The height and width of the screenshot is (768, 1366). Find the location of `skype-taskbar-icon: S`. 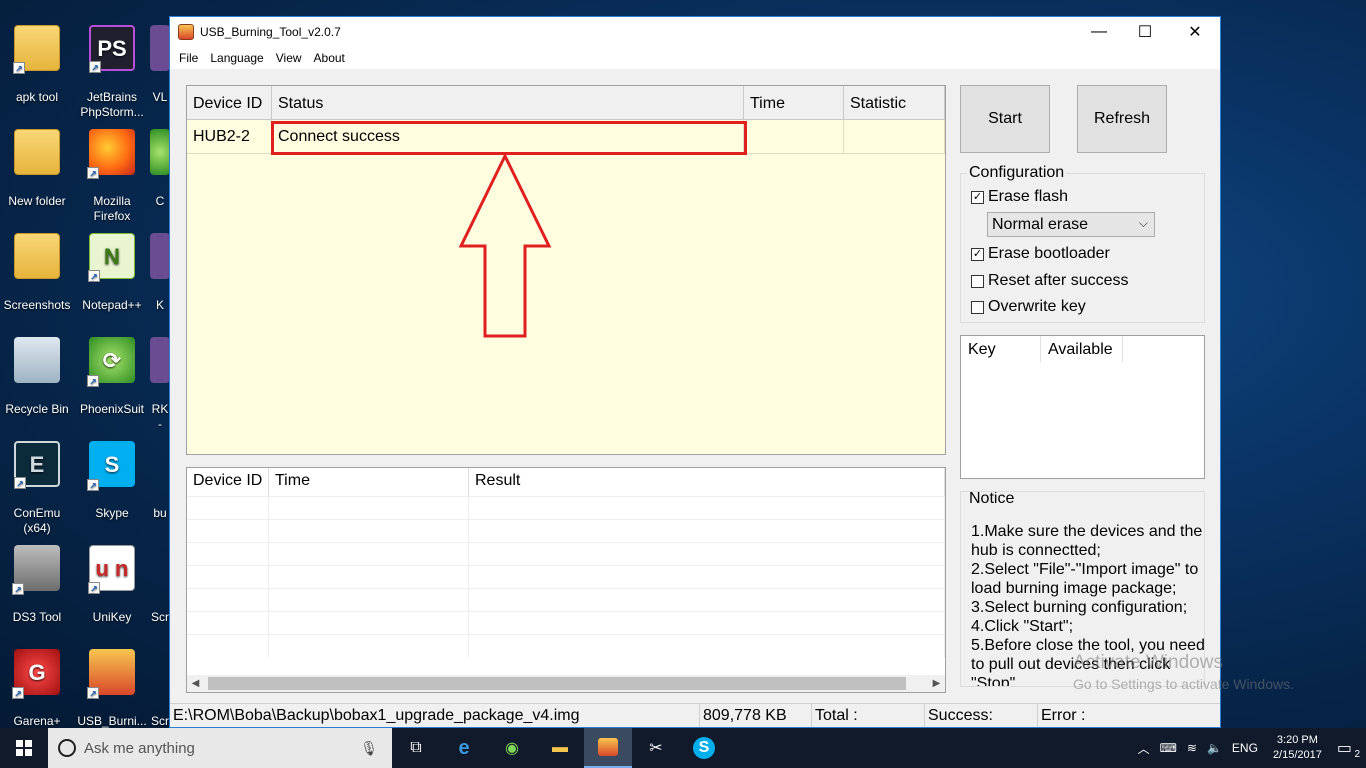

skype-taskbar-icon: S is located at coordinates (704, 748).